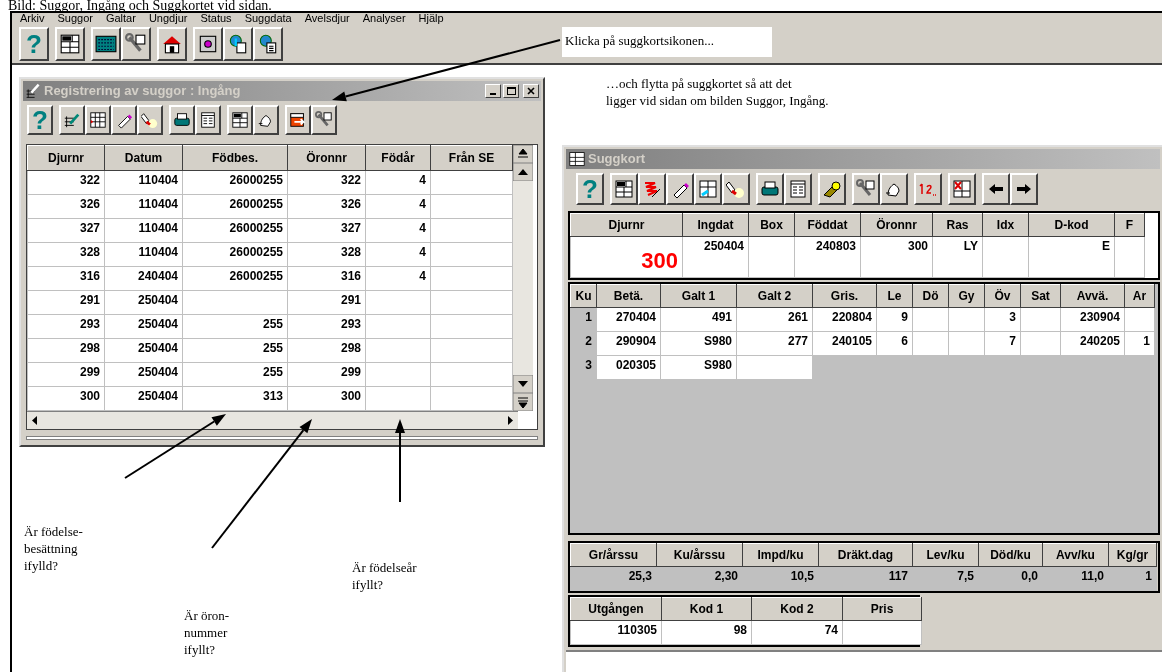 The width and height of the screenshot is (1162, 672). I want to click on table-cell: 291, so click(66, 302).